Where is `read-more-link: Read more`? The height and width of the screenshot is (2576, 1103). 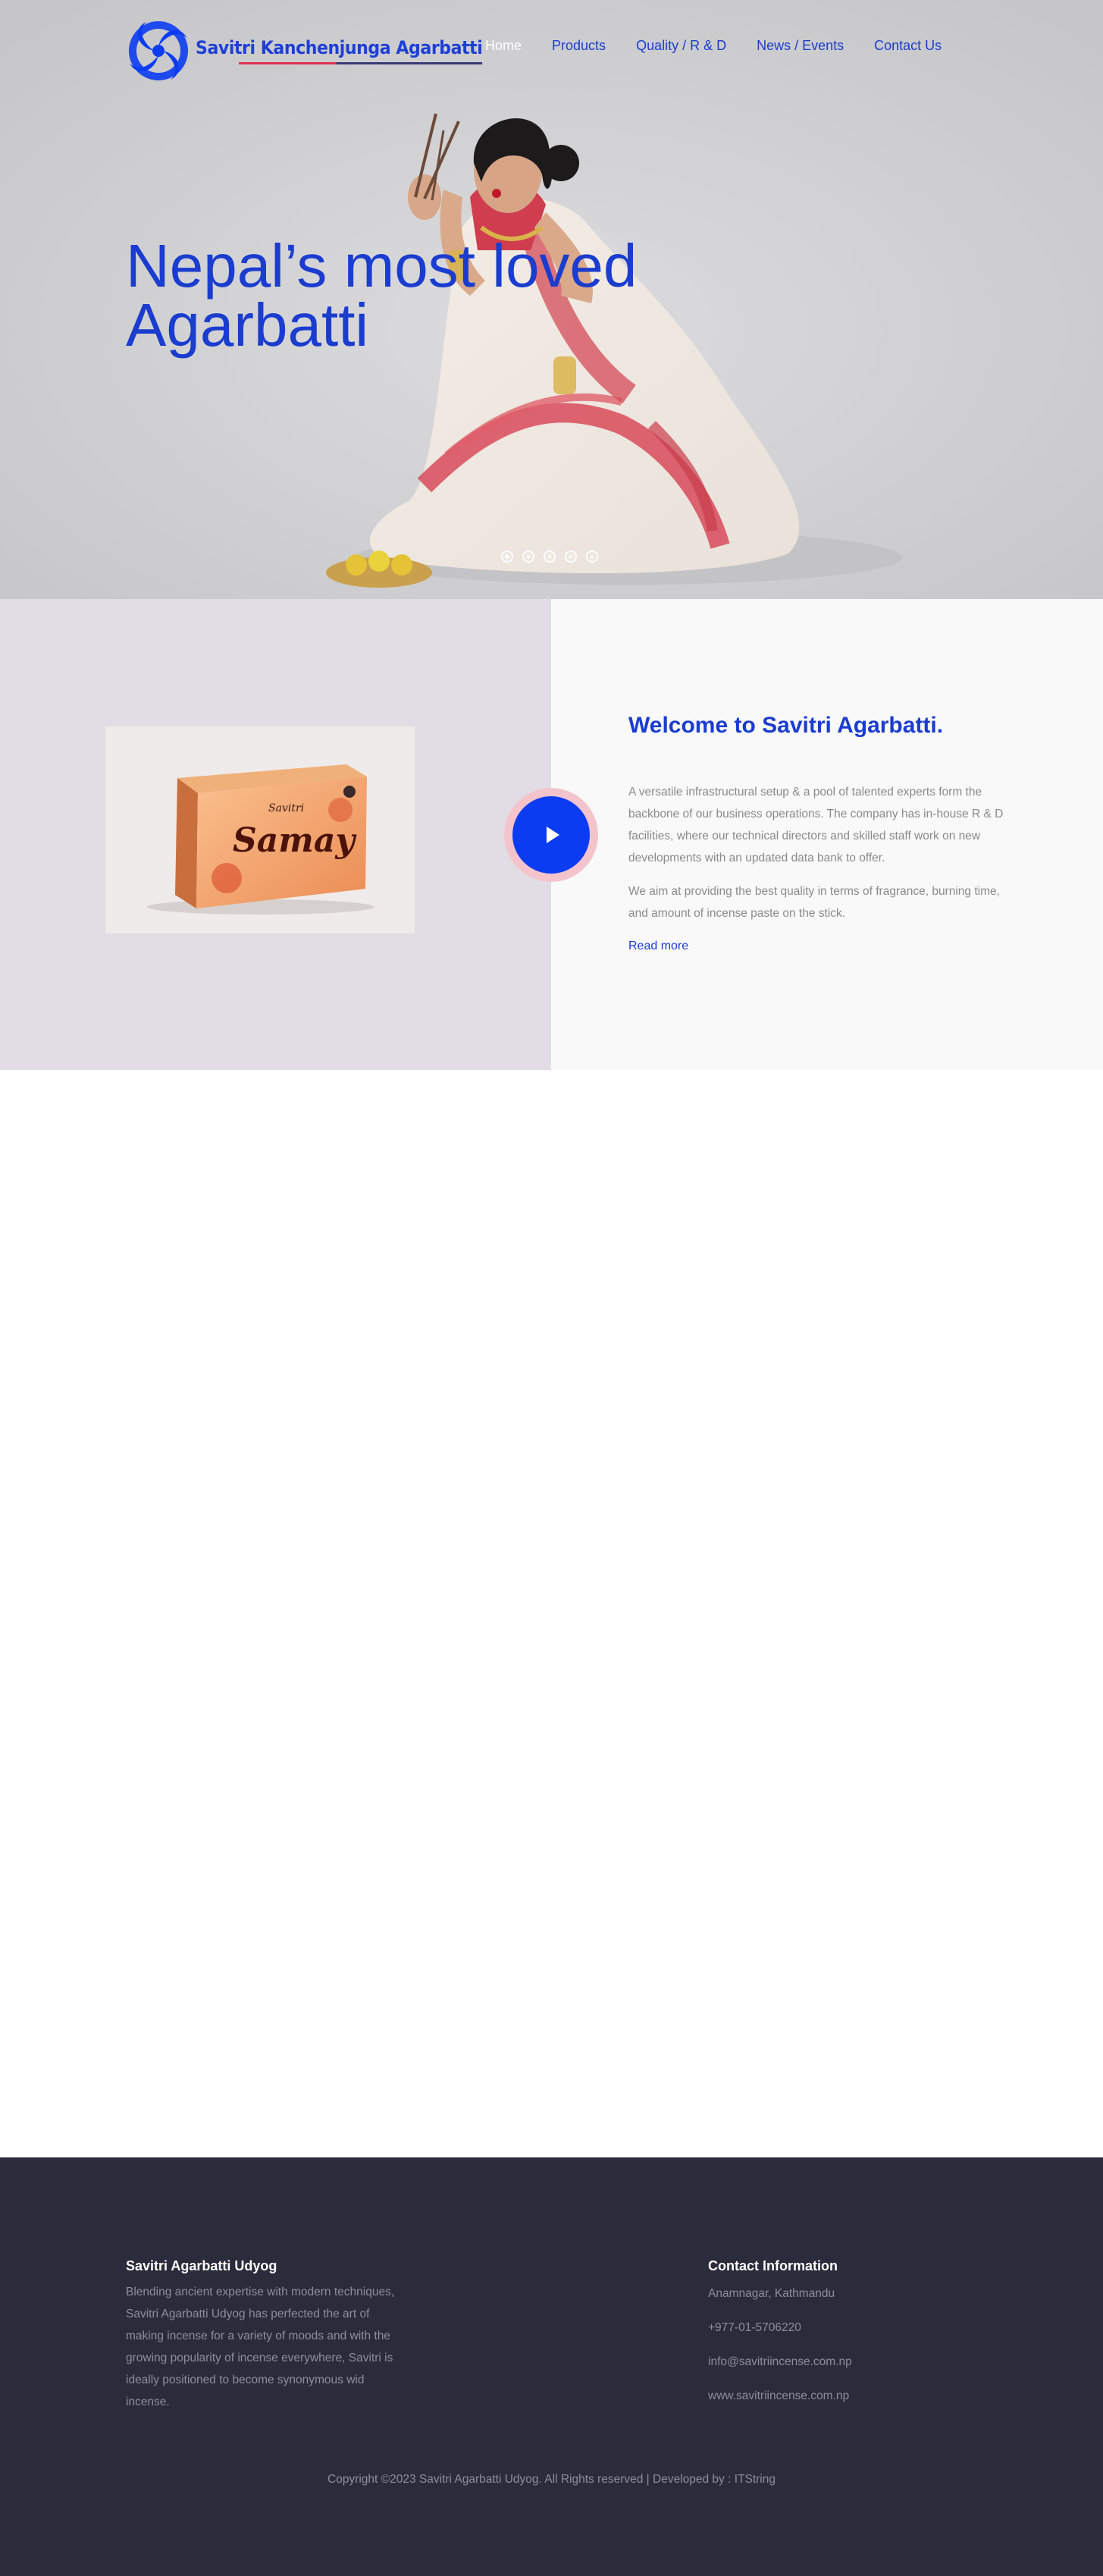
read-more-link: Read more is located at coordinates (658, 946).